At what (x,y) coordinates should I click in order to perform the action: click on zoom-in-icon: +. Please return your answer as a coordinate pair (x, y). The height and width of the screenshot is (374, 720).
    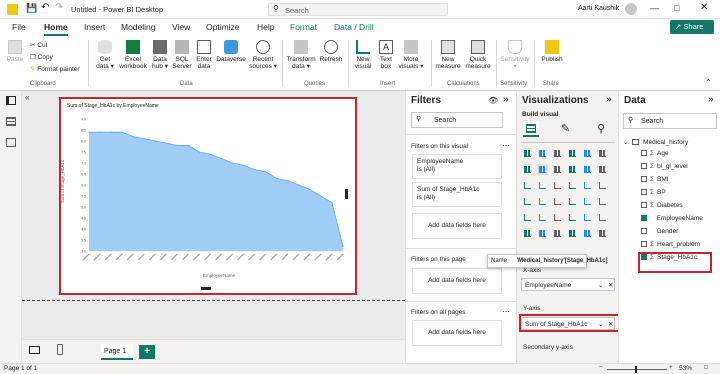
    Looking at the image, I should click on (671, 367).